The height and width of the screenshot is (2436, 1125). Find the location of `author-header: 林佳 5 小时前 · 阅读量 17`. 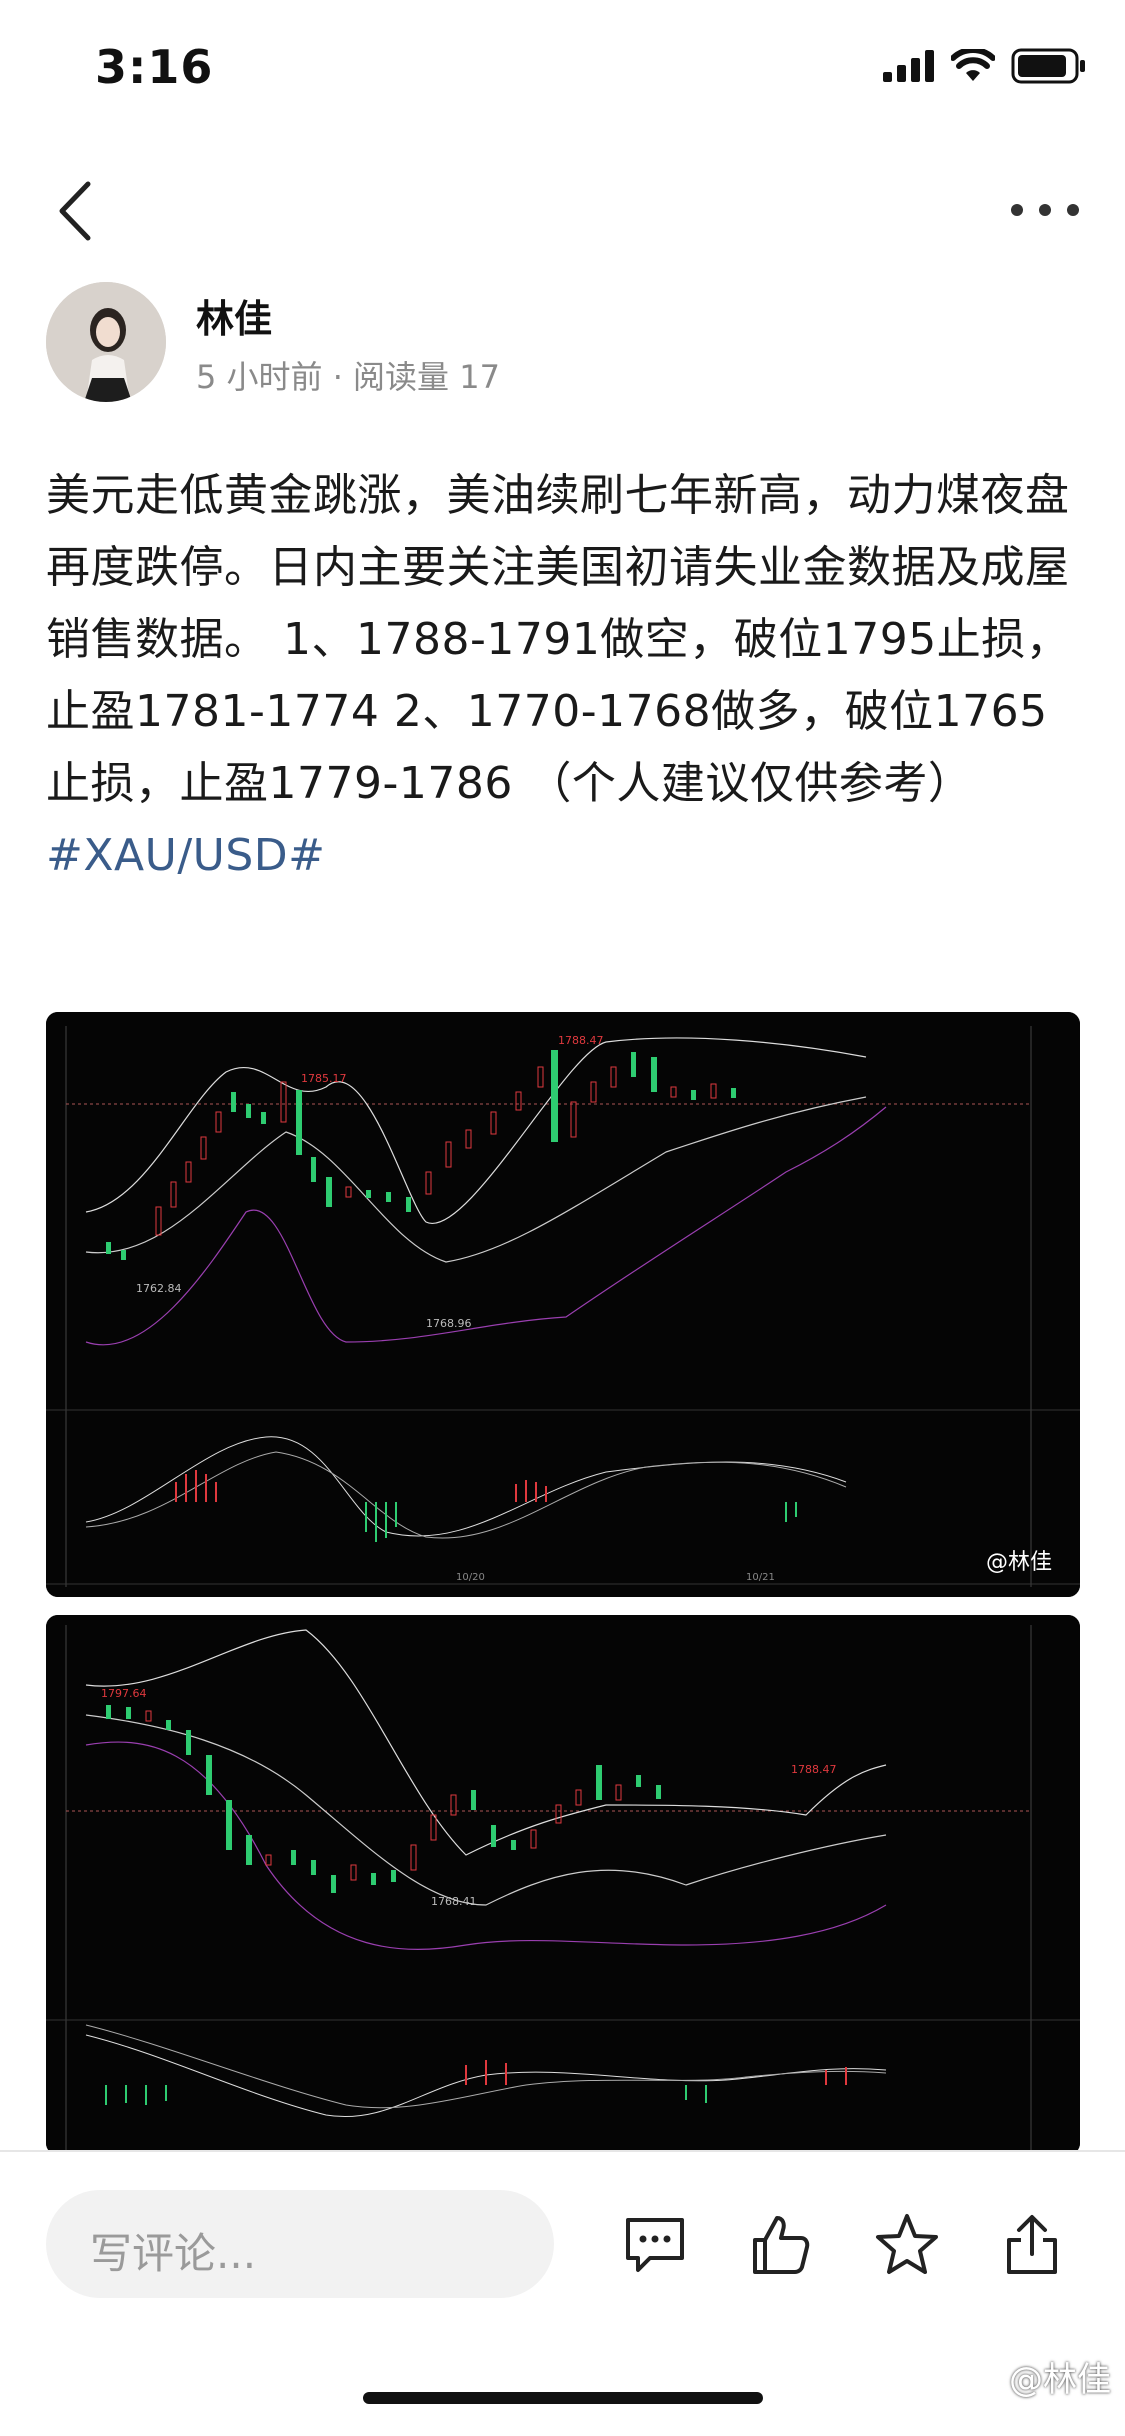

author-header: 林佳 5 小时前 · 阅读量 17 is located at coordinates (546, 342).